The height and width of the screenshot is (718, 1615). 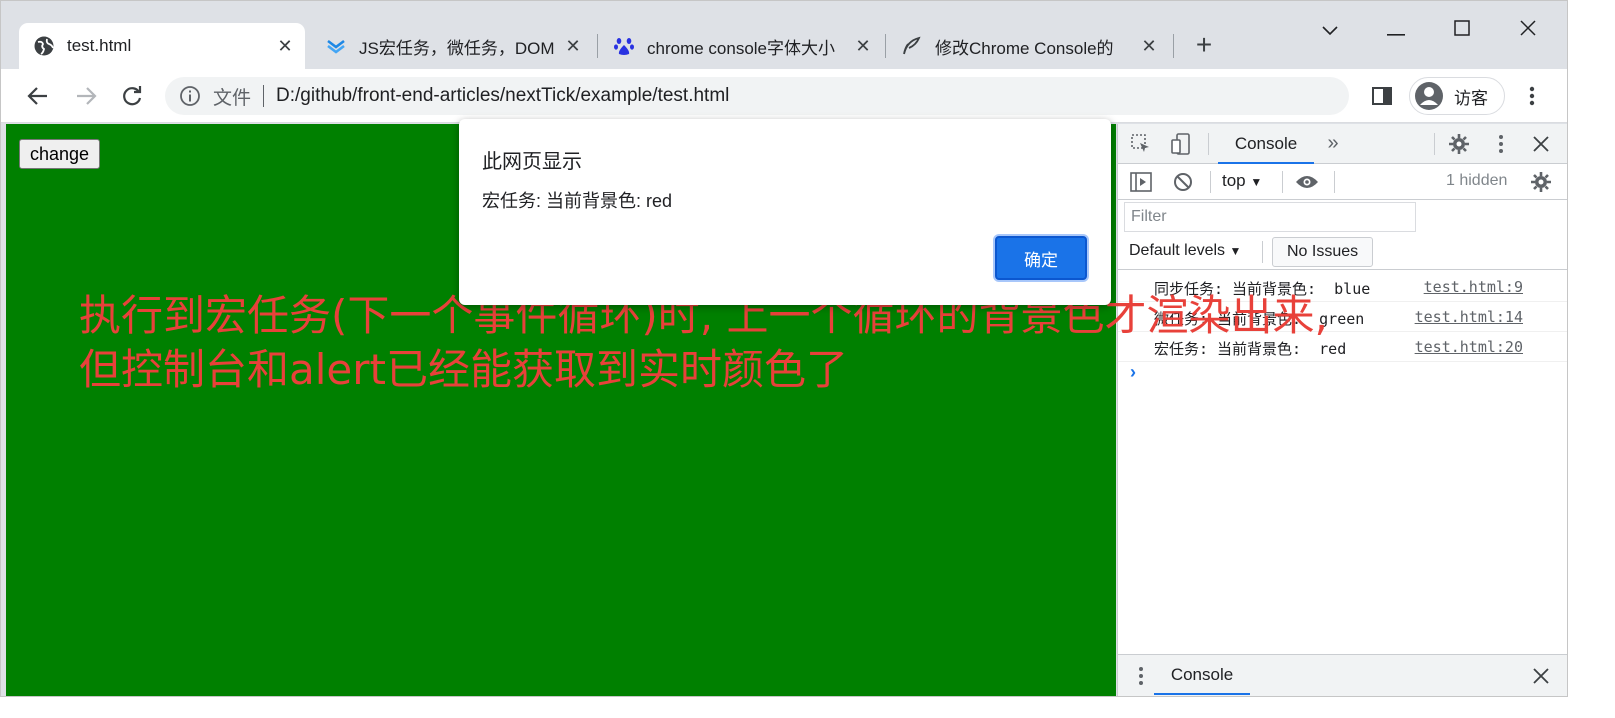 I want to click on eye-icon, so click(x=1307, y=182).